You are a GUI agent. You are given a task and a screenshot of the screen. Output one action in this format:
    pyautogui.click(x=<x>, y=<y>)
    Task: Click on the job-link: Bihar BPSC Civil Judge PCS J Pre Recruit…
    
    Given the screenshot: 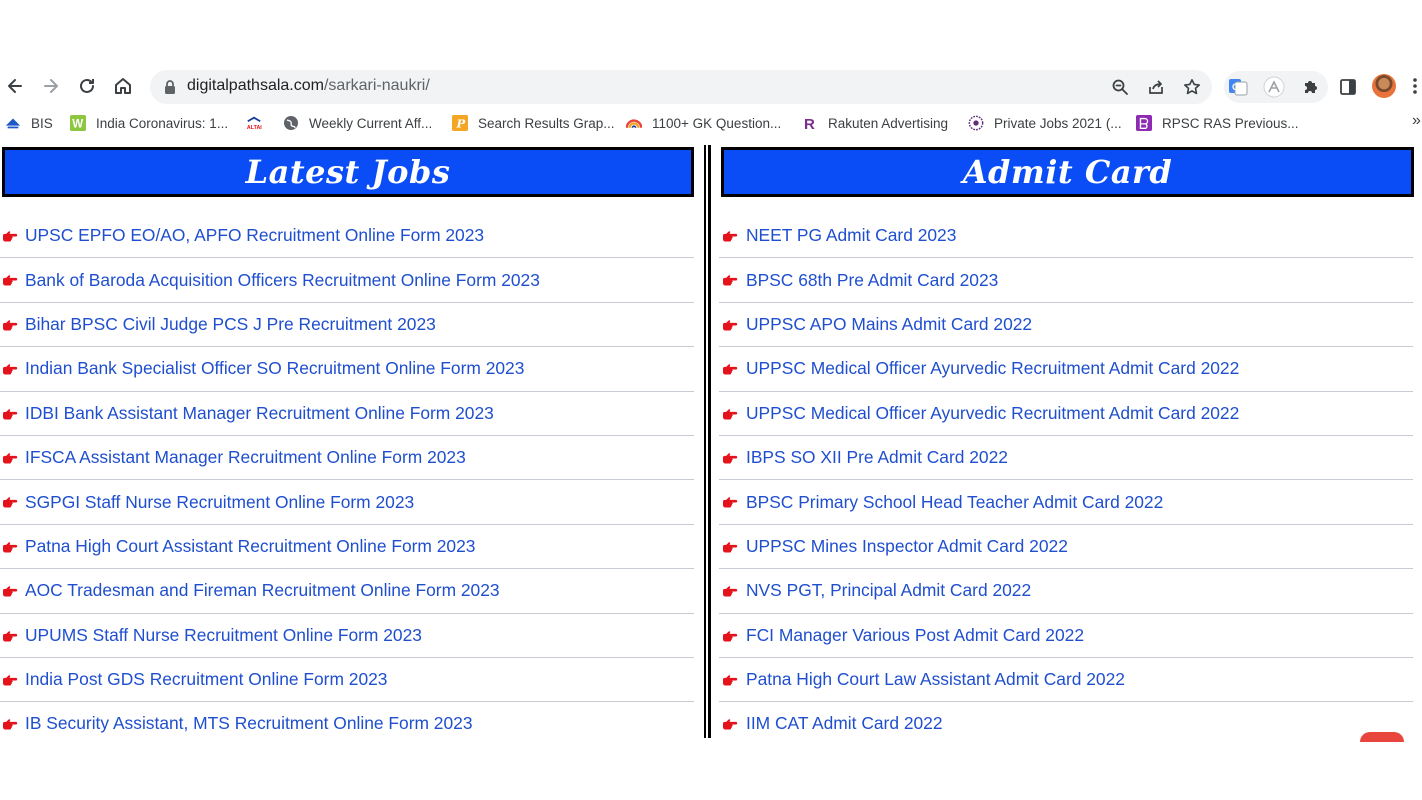 What is the action you would take?
    pyautogui.click(x=230, y=324)
    